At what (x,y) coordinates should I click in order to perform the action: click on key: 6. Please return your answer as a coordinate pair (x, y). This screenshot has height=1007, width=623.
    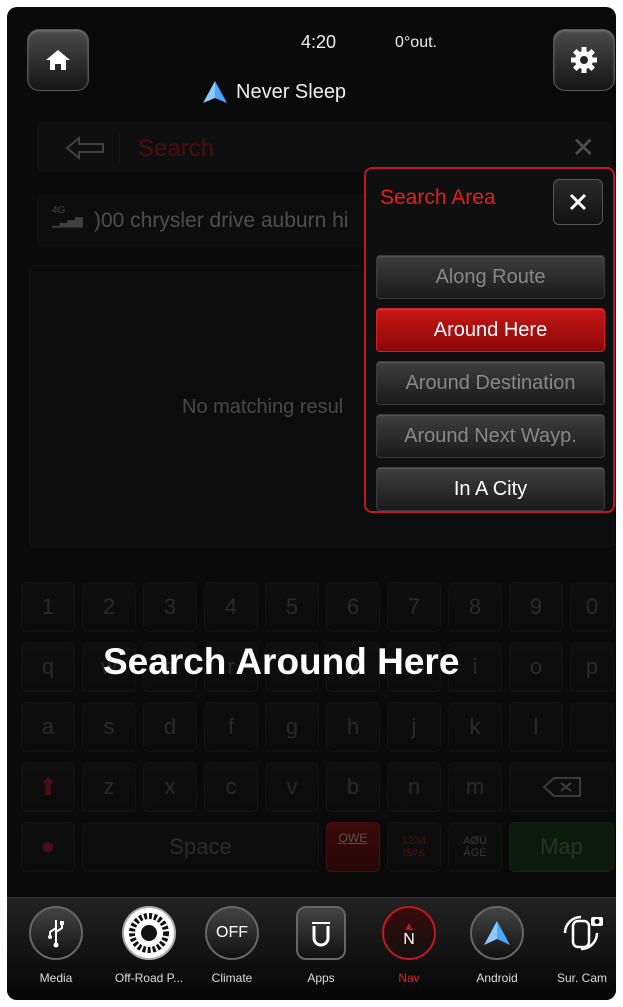
    Looking at the image, I should click on (353, 607).